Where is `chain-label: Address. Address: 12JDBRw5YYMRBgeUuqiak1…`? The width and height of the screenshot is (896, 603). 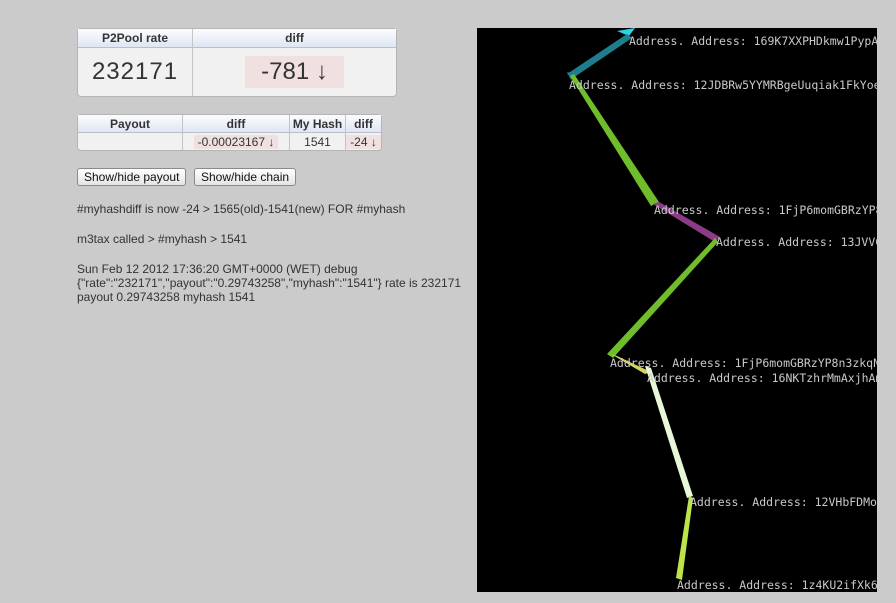 chain-label: Address. Address: 12JDBRw5YYMRBgeUuqiak1… is located at coordinates (723, 85).